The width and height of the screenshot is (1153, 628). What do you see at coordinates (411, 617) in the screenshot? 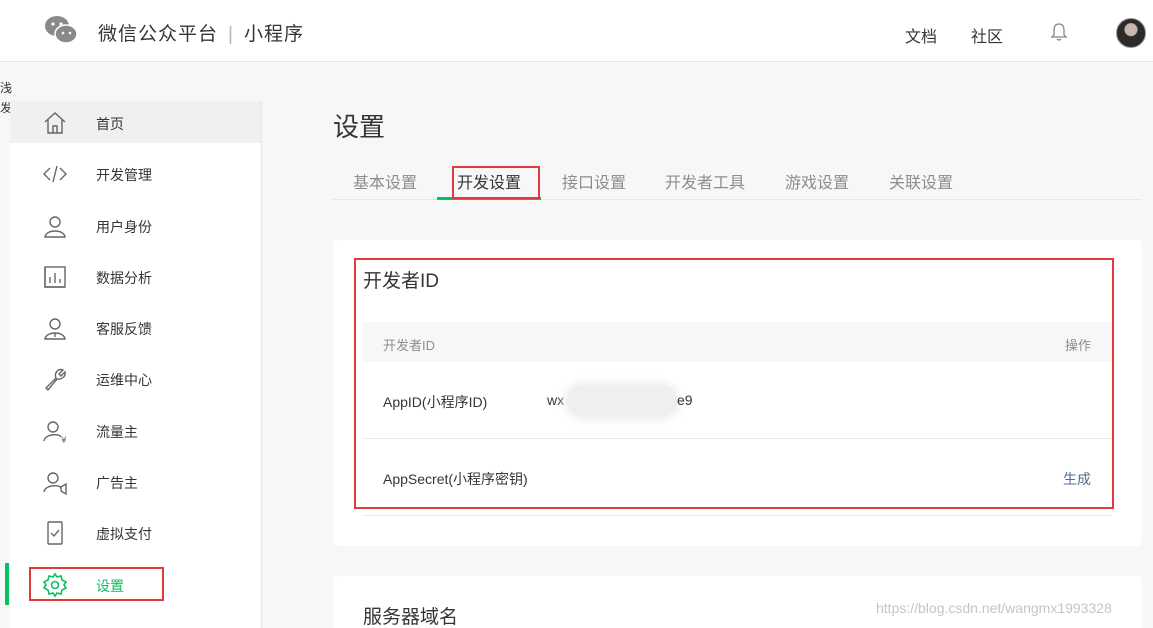
I see `server-domain-title: 服务器域名` at bounding box center [411, 617].